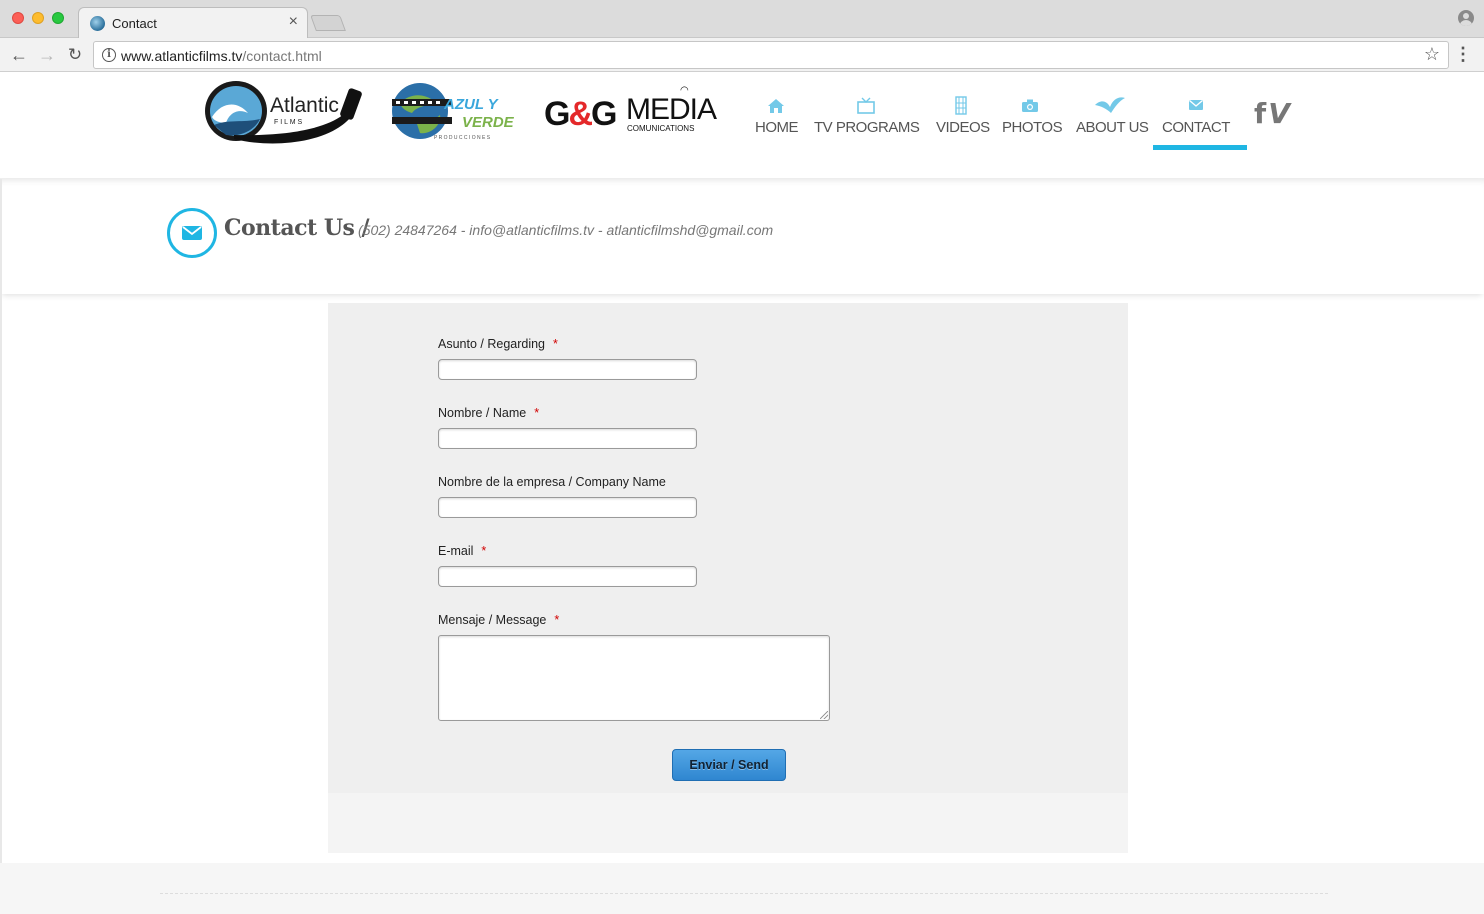 Image resolution: width=1484 pixels, height=914 pixels. I want to click on atlantic-films-logo: Atlantic F I L M S, so click(284, 112).